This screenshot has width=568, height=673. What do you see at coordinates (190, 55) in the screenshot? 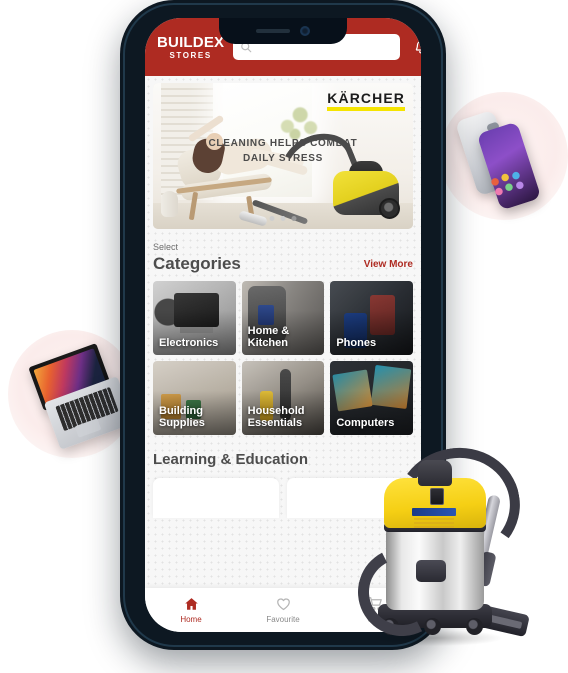
I see `brand-tagline: STORES` at bounding box center [190, 55].